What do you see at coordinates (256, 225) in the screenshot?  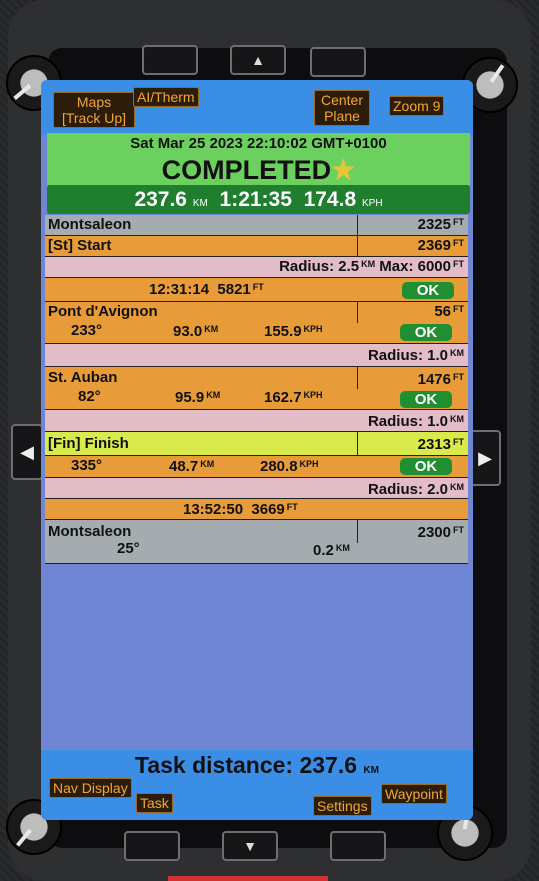 I see `start-airport-row: Montsaleon 2325 FT` at bounding box center [256, 225].